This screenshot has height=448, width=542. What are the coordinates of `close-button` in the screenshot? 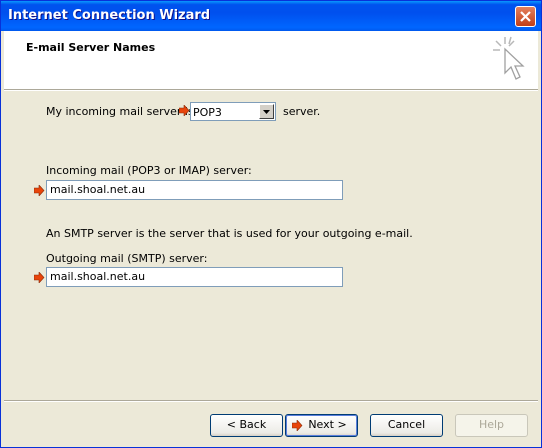 It's located at (525, 16).